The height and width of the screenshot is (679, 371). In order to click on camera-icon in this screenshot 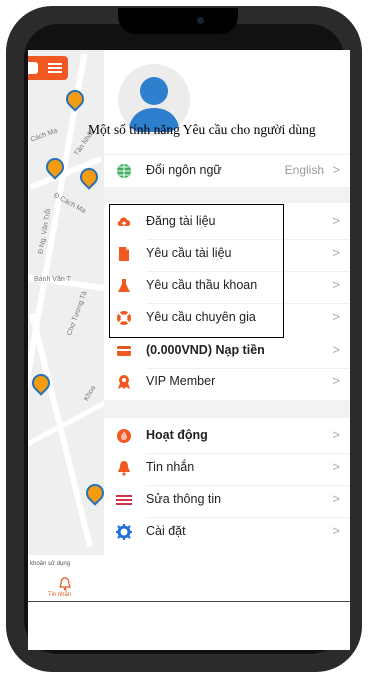, I will do `click(200, 20)`.